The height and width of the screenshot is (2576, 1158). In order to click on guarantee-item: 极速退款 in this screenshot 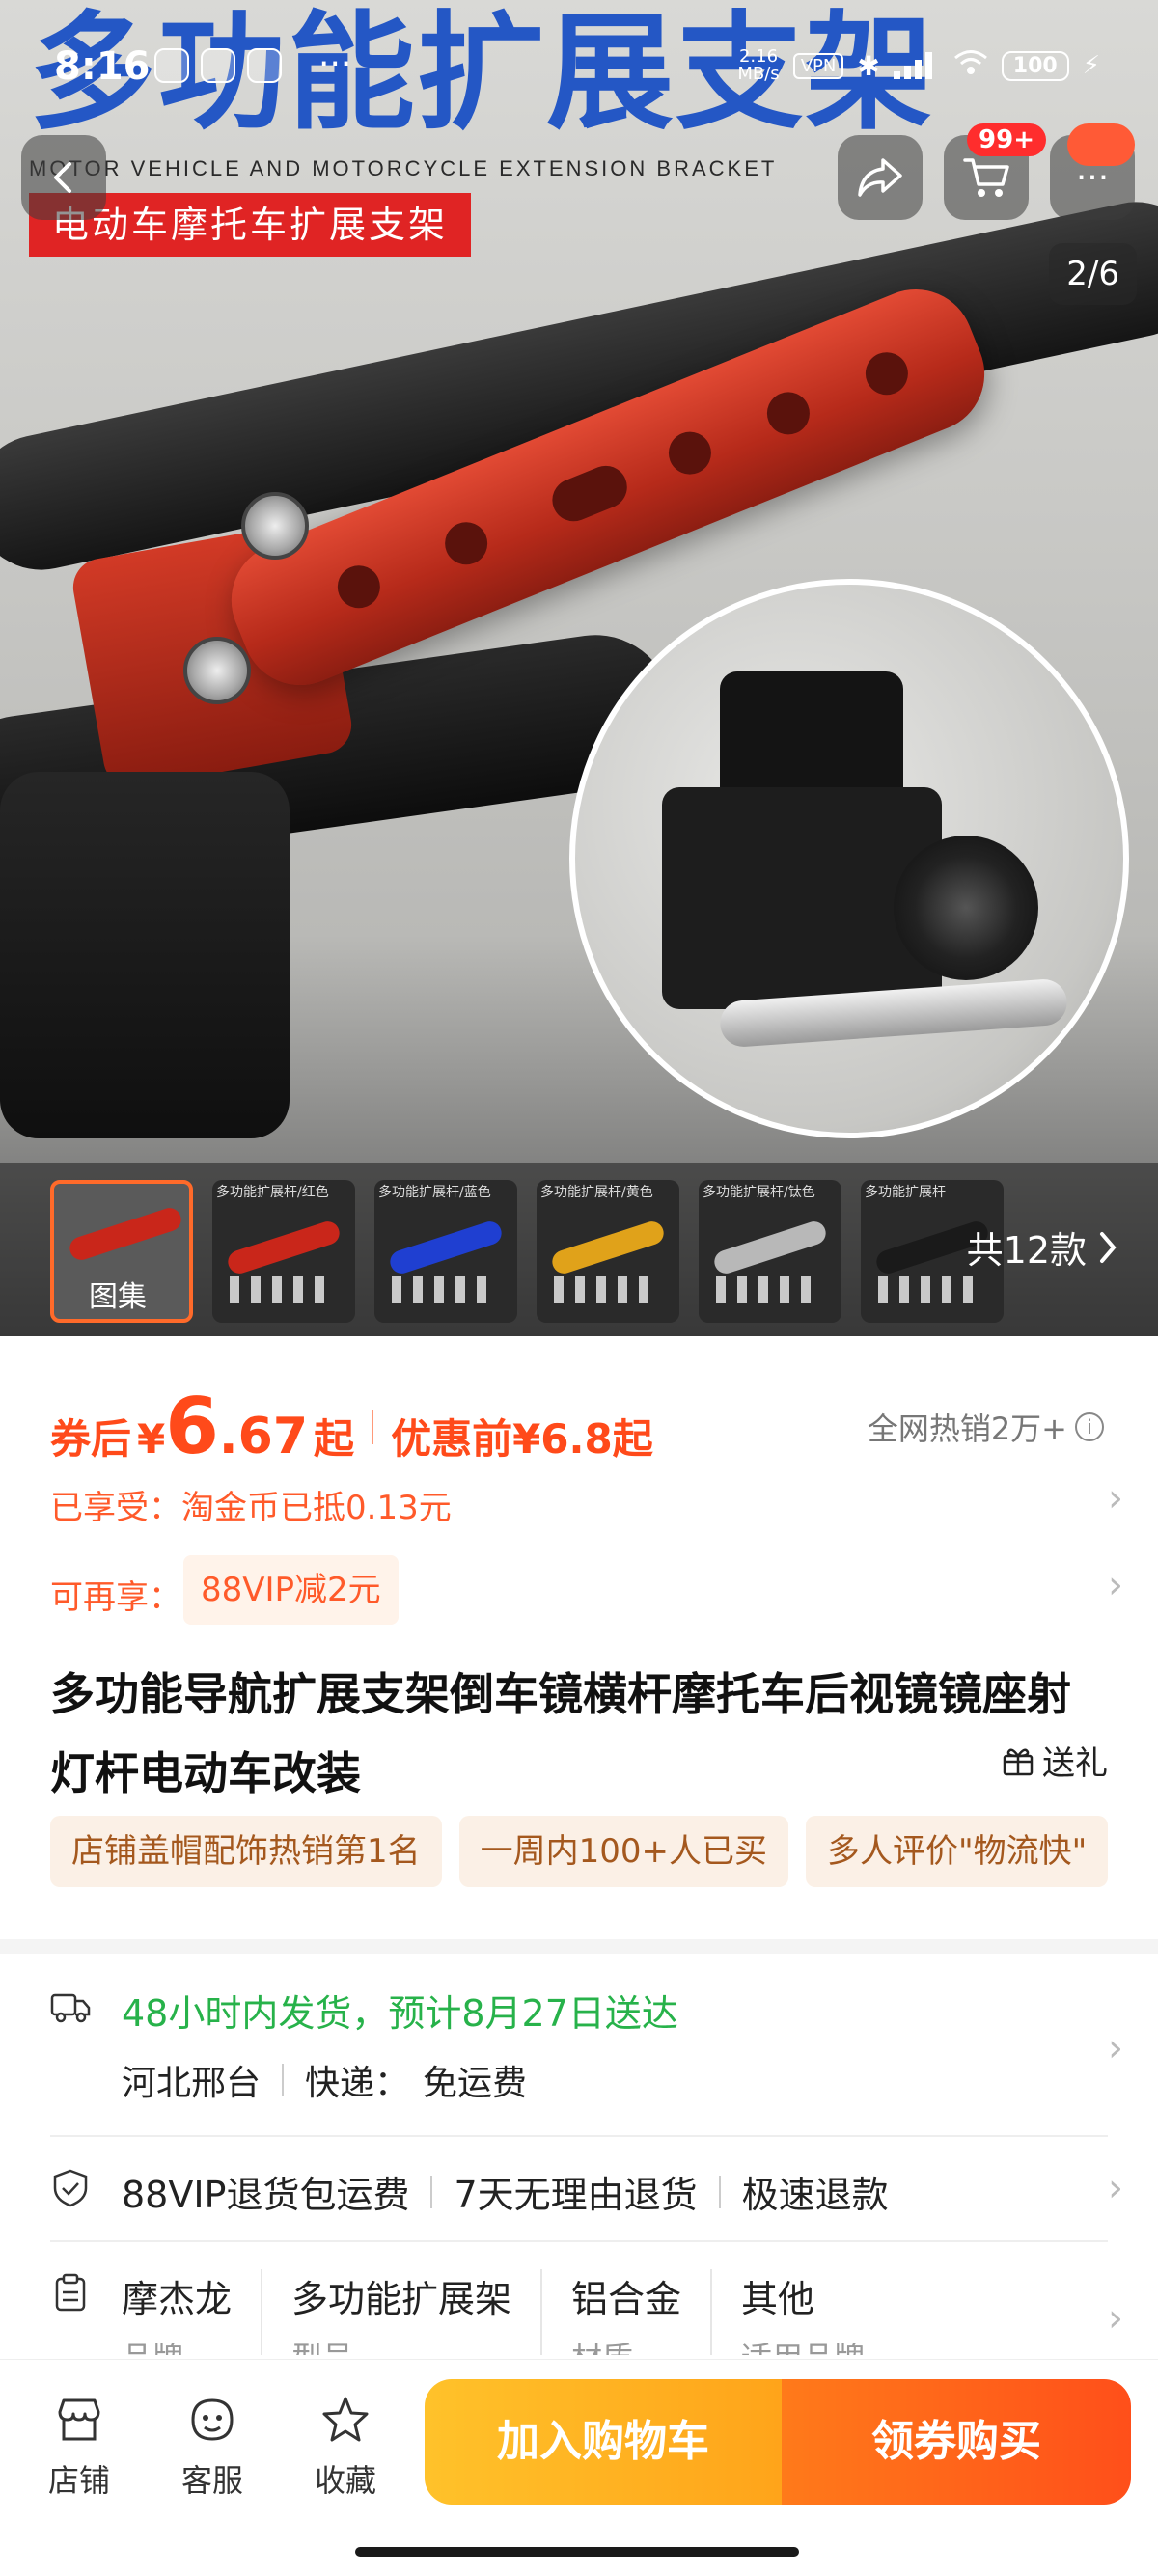, I will do `click(815, 2195)`.